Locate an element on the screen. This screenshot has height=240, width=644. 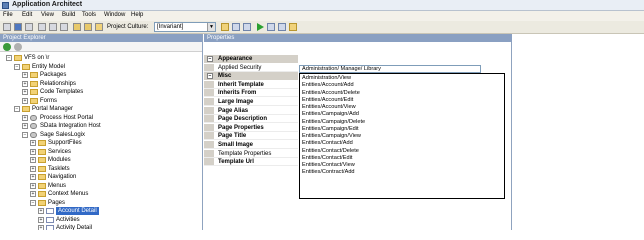
menu-view: View is located at coordinates (47, 15).